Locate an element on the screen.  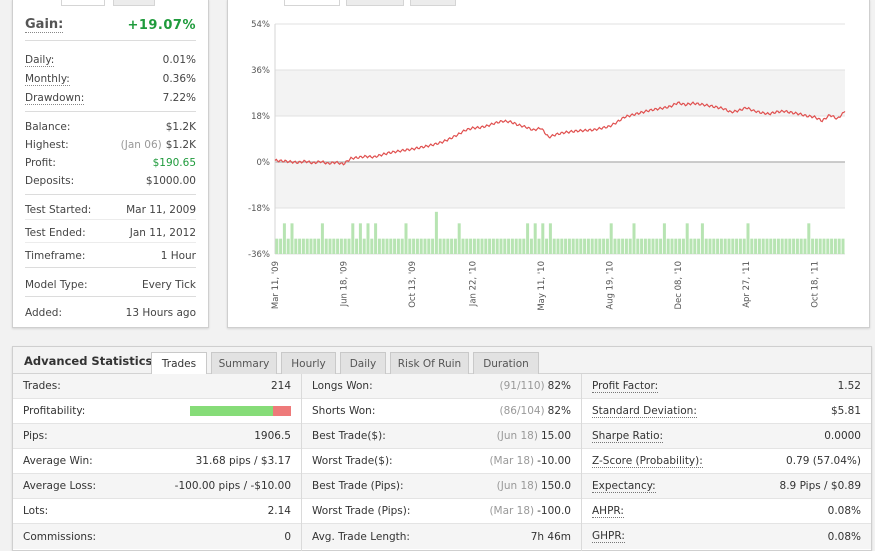
divider is located at coordinates (110, 194).